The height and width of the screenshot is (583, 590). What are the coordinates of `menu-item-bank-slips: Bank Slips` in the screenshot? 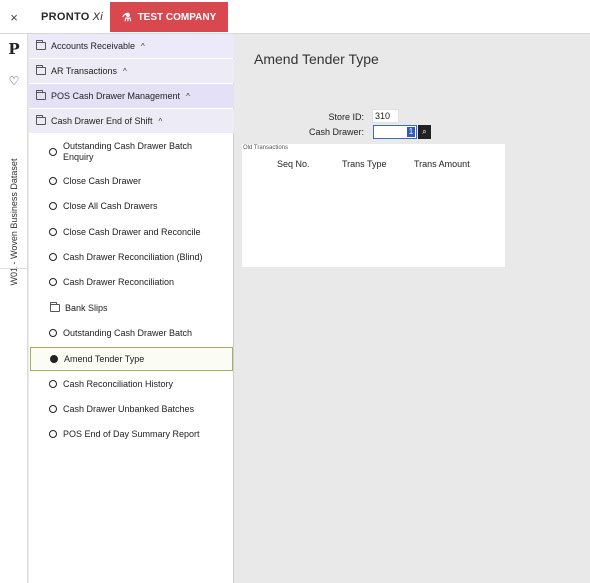 It's located at (131, 308).